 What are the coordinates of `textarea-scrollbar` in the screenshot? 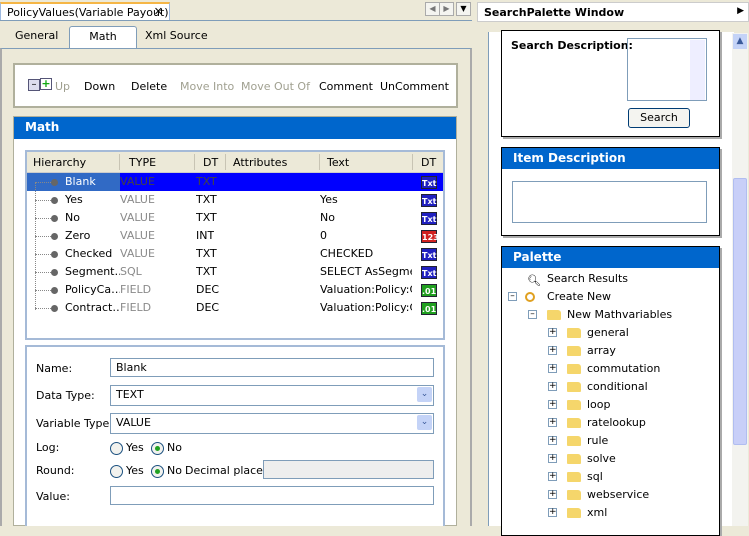 It's located at (697, 70).